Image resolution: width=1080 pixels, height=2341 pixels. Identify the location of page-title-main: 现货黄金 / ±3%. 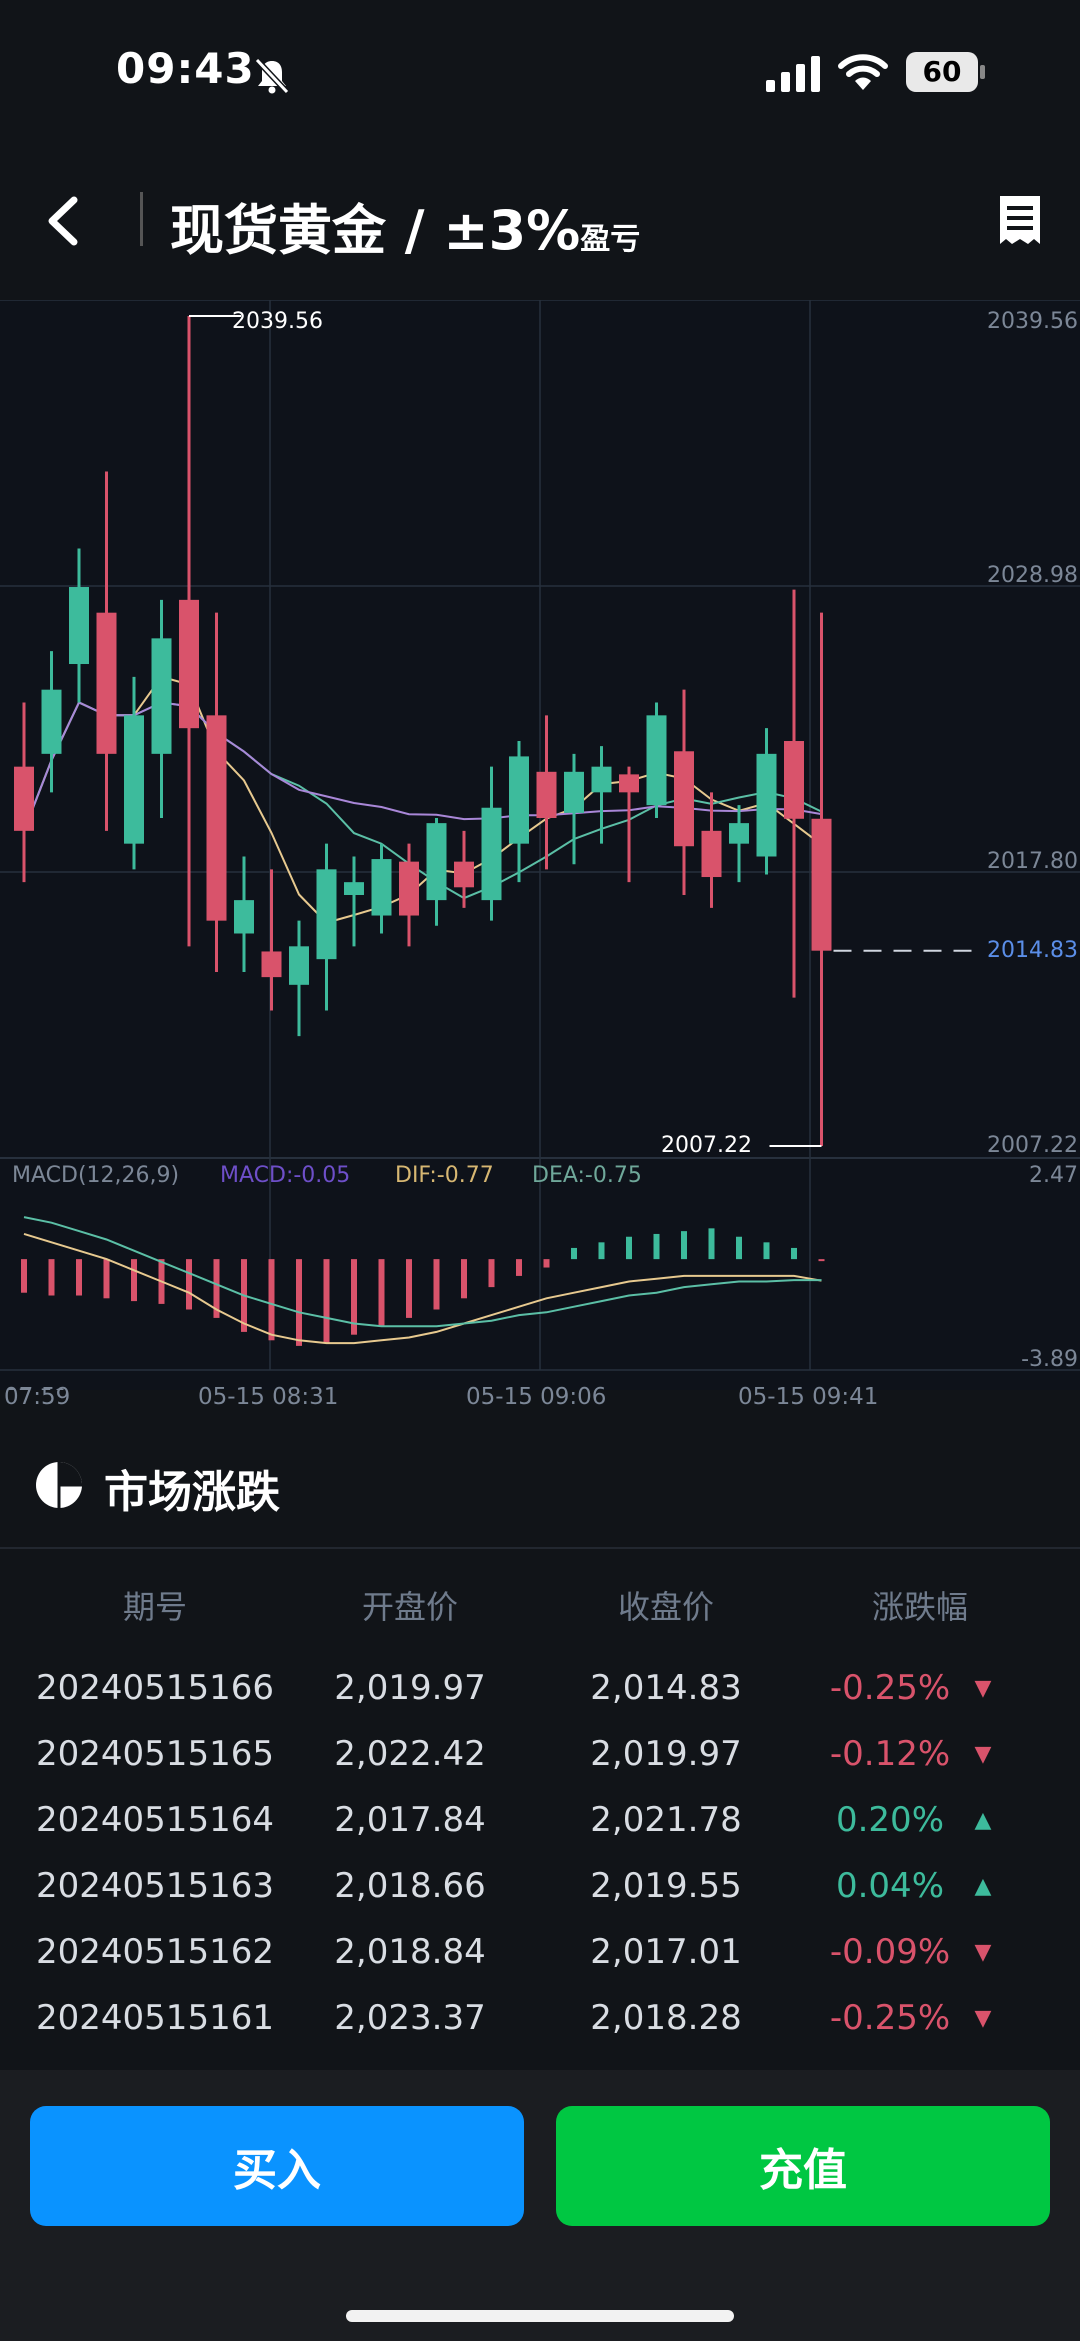
(375, 230).